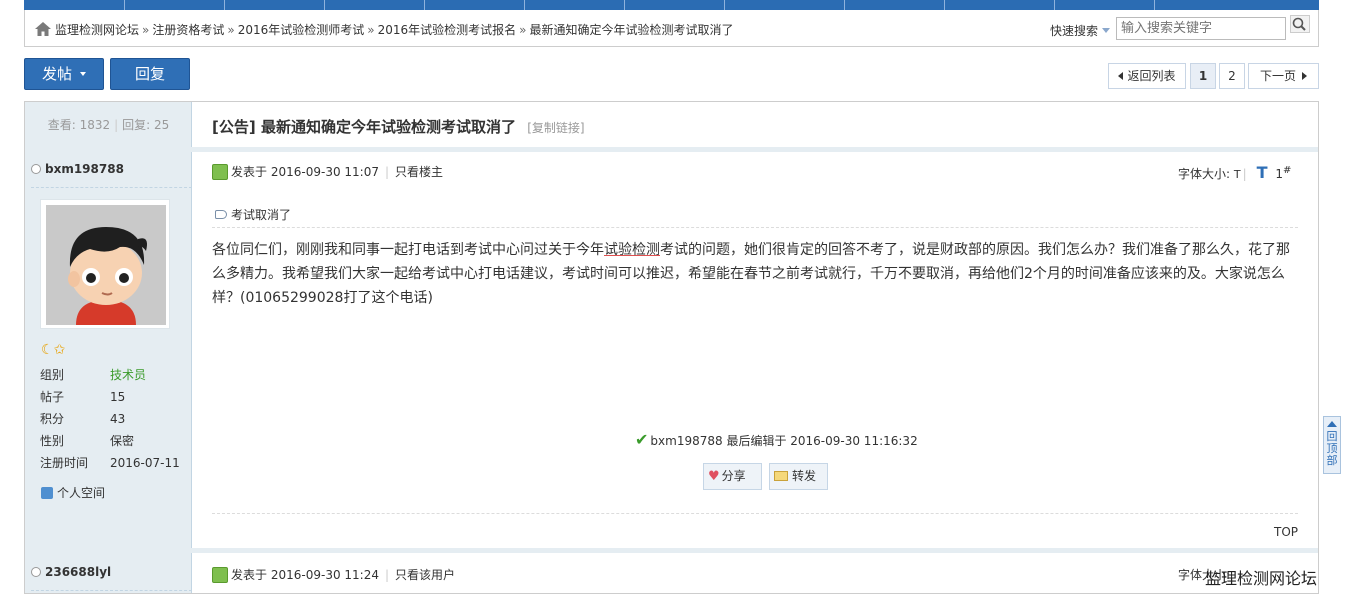 This screenshot has height=594, width=1348. What do you see at coordinates (81, 493) in the screenshot?
I see `personal-space-label: 个人空间` at bounding box center [81, 493].